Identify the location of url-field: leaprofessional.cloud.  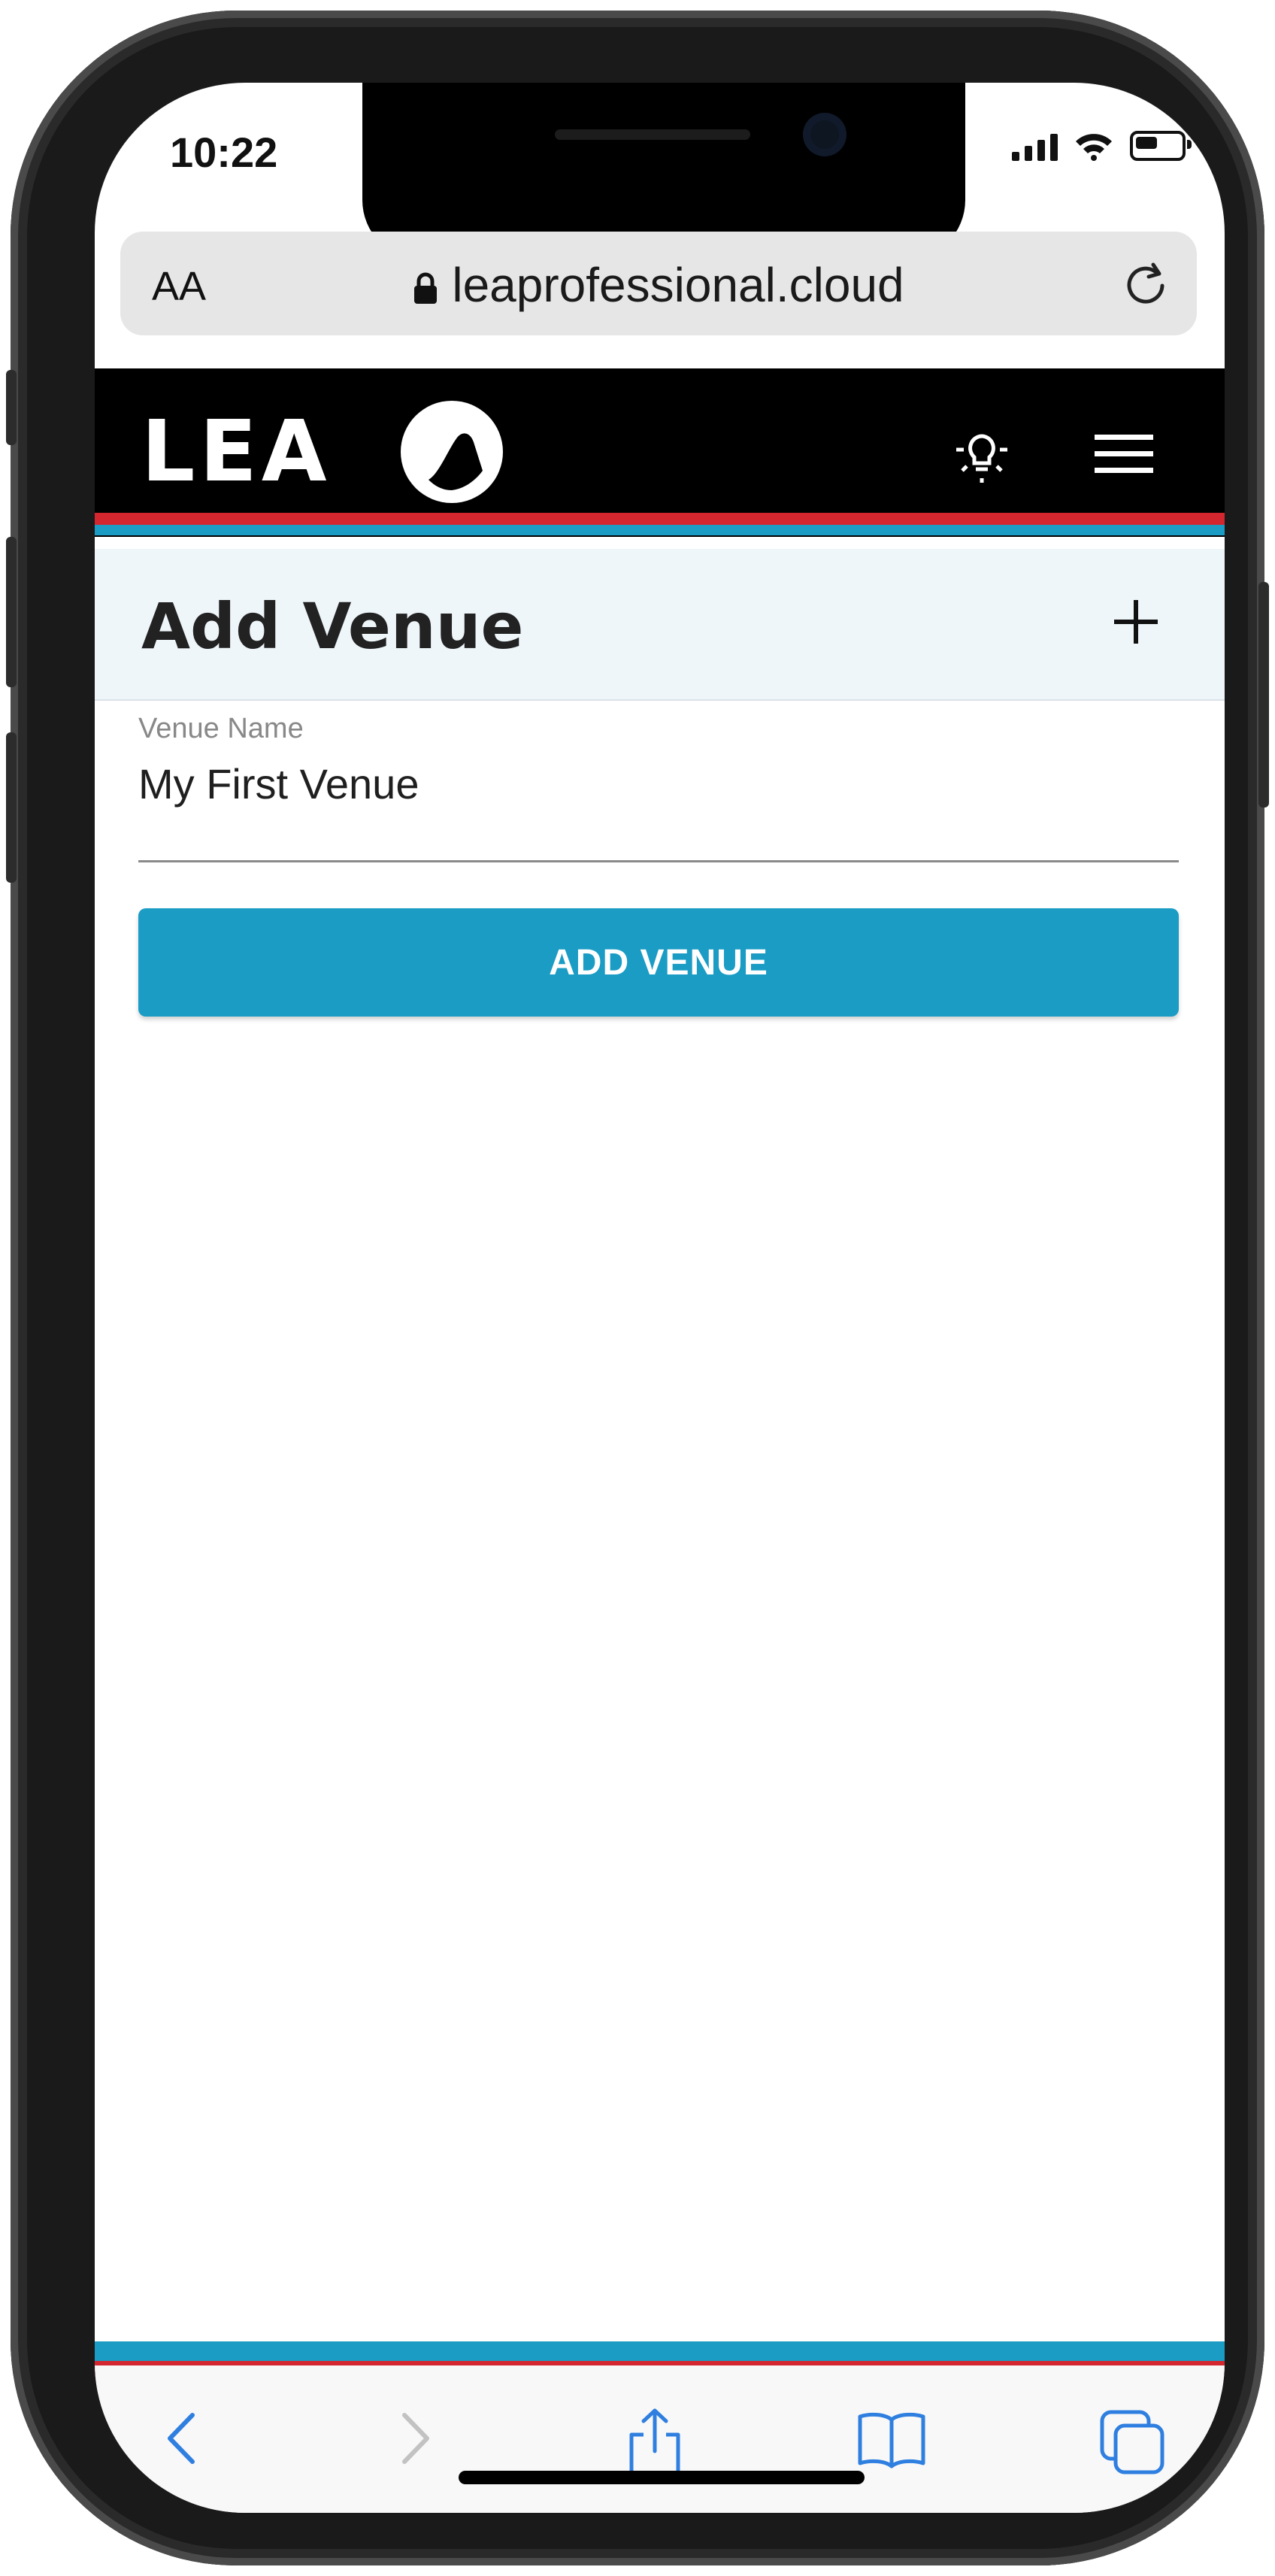
(658, 285).